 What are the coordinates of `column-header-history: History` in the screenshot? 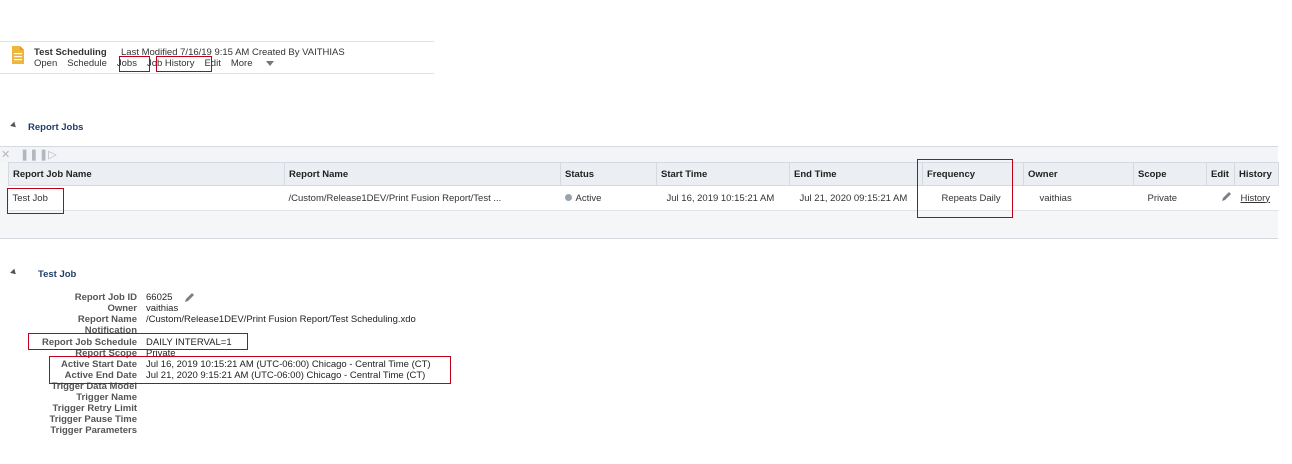 It's located at (1256, 174).